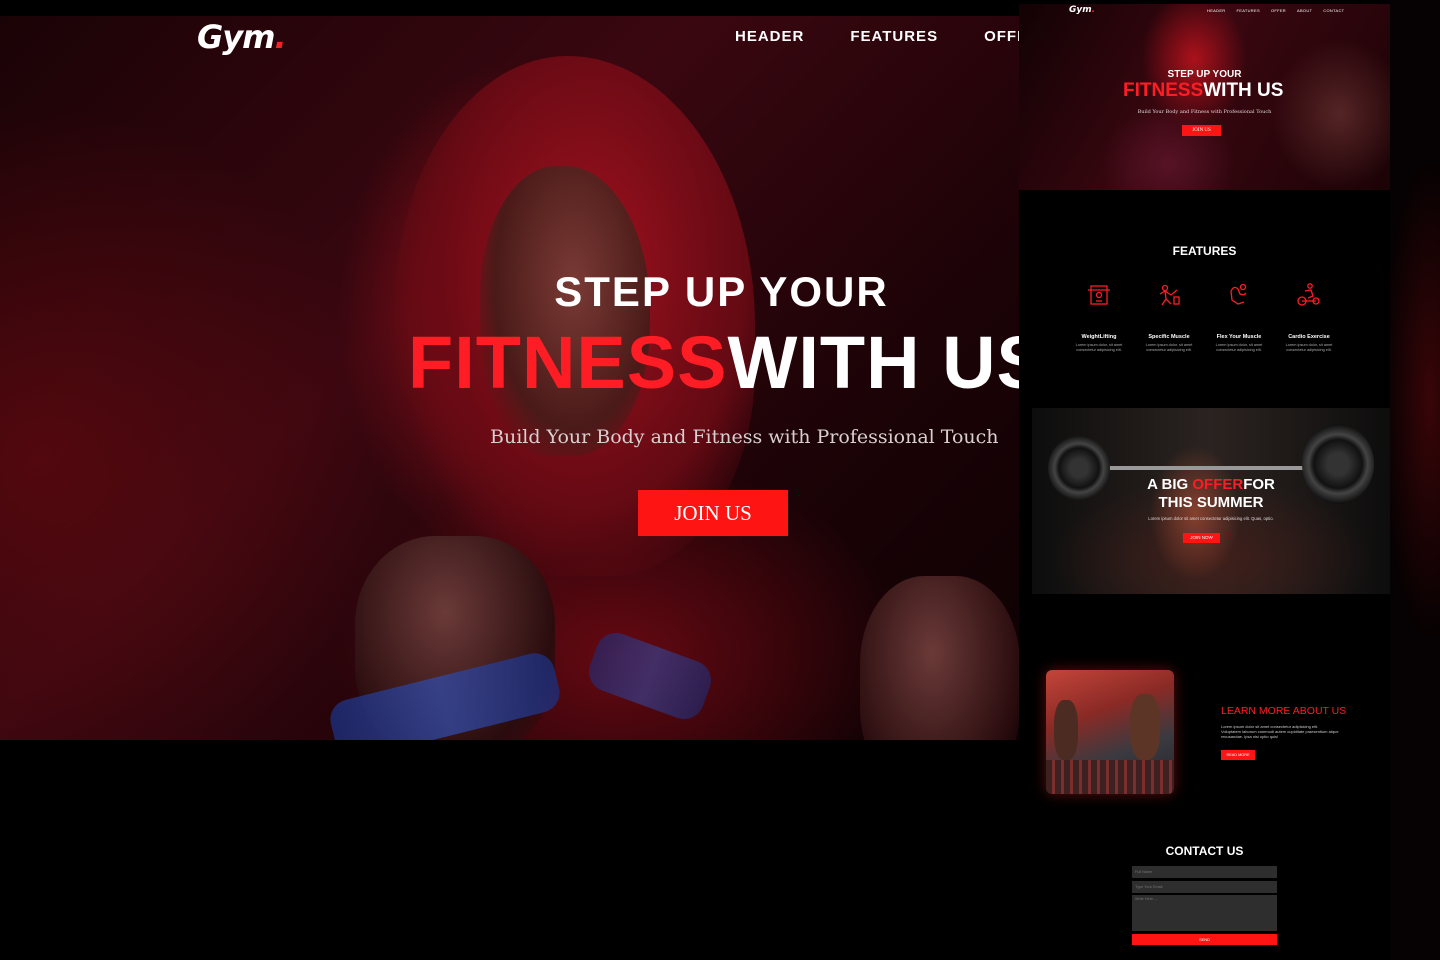 The width and height of the screenshot is (1440, 960). Describe the element at coordinates (1110, 777) in the screenshot. I see `dumbbell-rack` at that location.